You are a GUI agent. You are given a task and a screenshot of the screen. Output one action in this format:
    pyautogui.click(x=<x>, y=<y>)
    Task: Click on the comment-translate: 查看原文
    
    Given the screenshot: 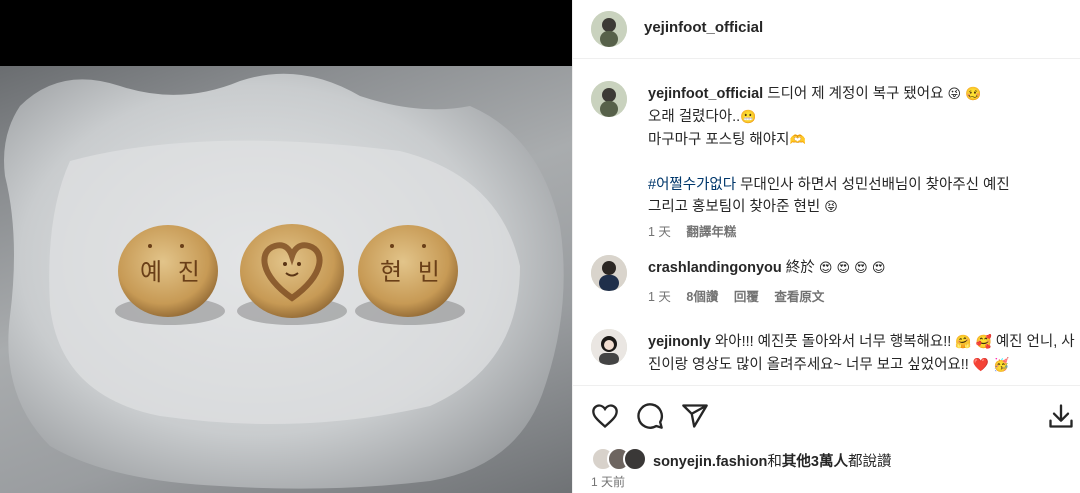 What is the action you would take?
    pyautogui.click(x=799, y=297)
    